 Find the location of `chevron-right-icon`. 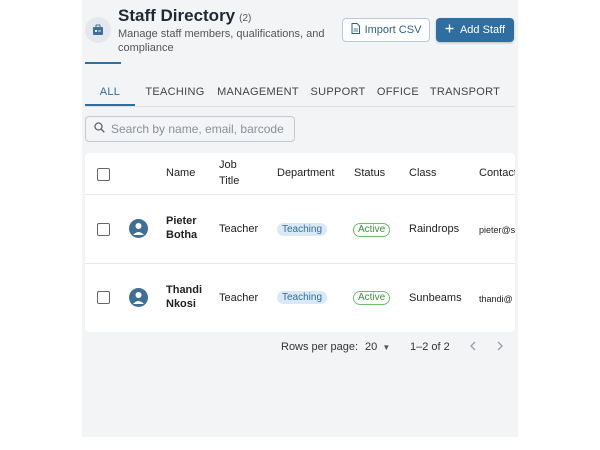

chevron-right-icon is located at coordinates (500, 347).